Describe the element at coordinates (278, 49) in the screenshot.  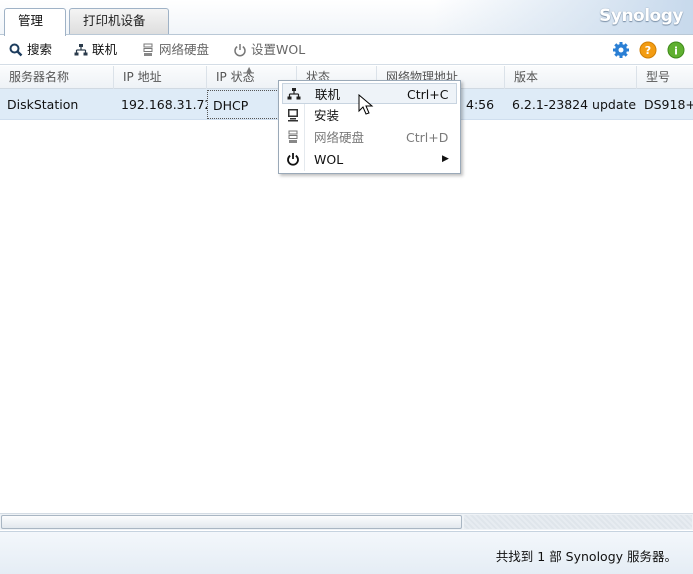
I see `set-wol-button-label: 设置WOL` at that location.